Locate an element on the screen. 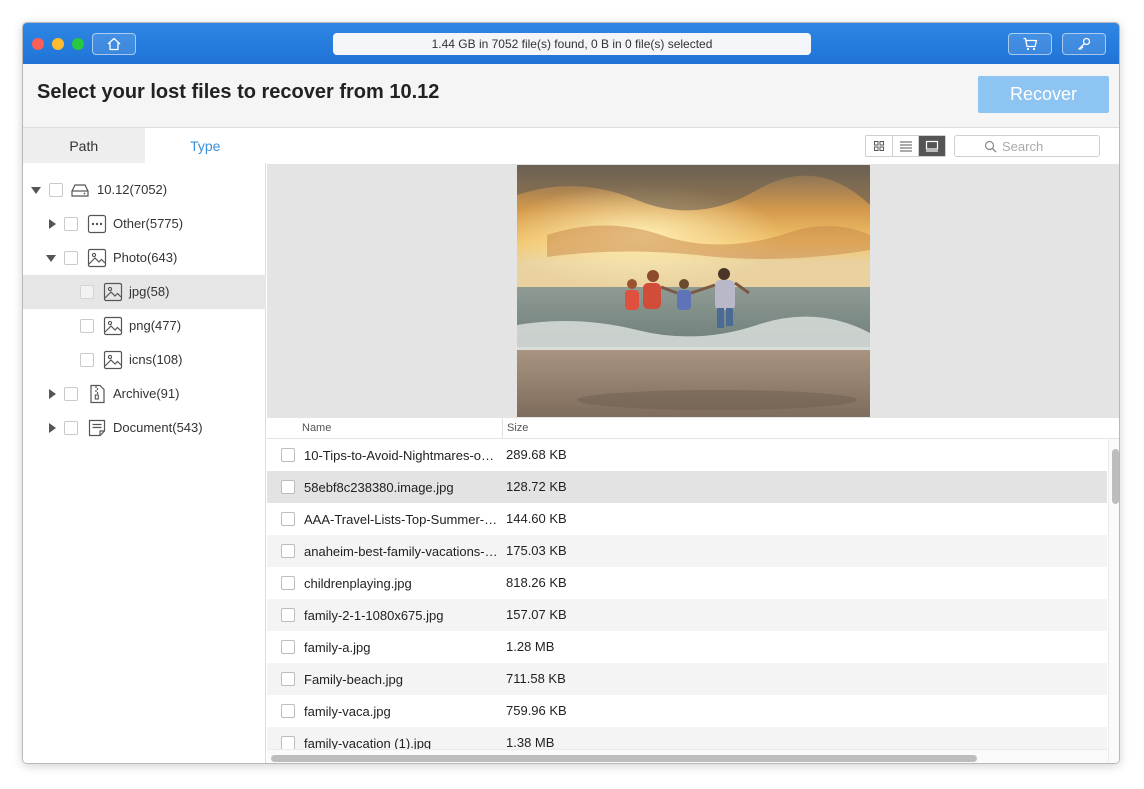 Image resolution: width=1144 pixels, height=789 pixels. list-view-button is located at coordinates (906, 146).